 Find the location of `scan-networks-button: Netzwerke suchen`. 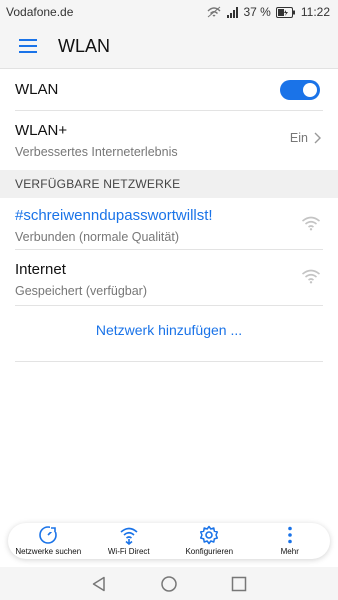

scan-networks-button: Netzwerke suchen is located at coordinates (48, 539).